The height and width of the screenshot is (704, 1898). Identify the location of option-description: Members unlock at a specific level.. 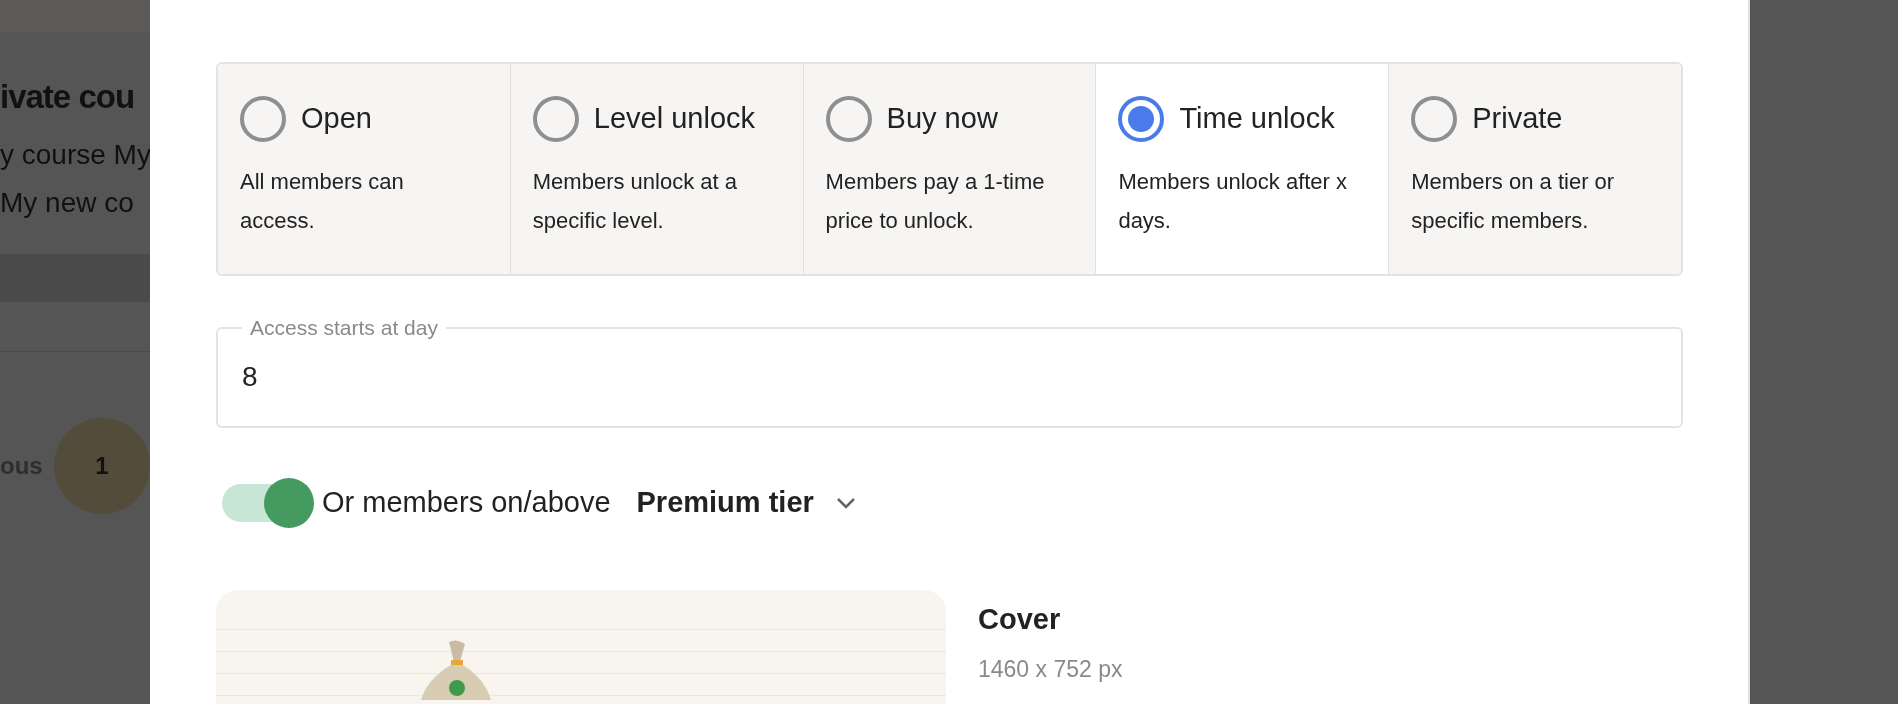
(635, 201).